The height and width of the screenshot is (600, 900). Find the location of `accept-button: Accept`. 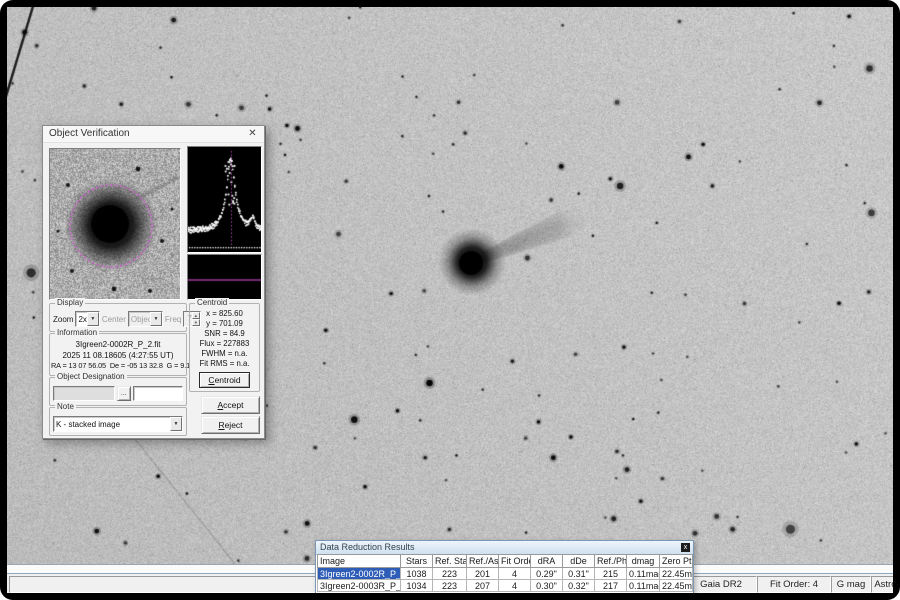

accept-button: Accept is located at coordinates (230, 405).